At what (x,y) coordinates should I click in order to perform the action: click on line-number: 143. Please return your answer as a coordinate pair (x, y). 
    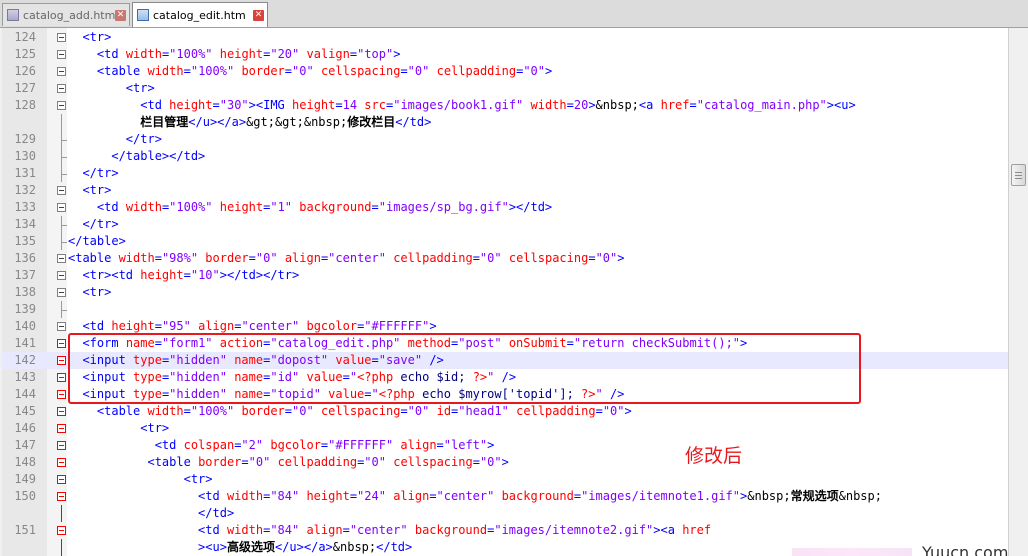
    Looking at the image, I should click on (25, 377).